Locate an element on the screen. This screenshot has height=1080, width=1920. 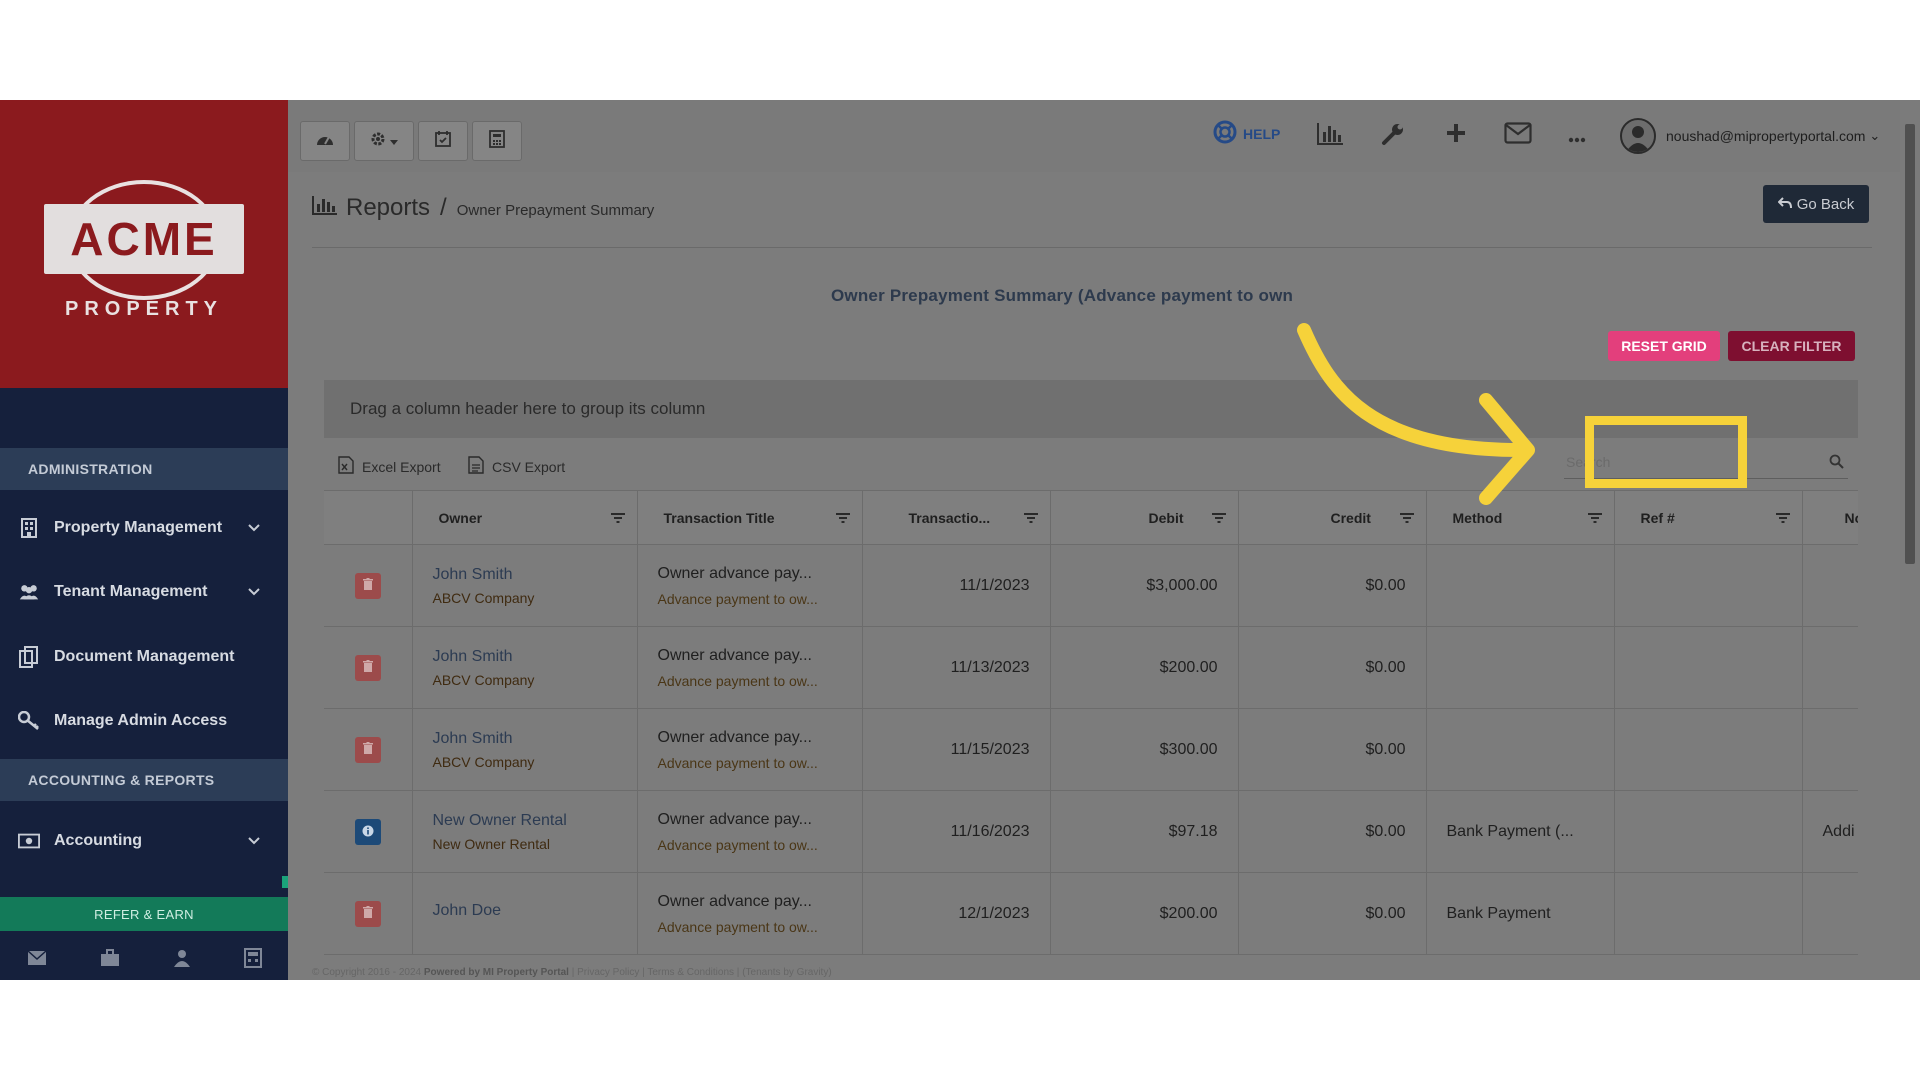
footer-powered: Powered by MI Property Portal is located at coordinates (496, 972).